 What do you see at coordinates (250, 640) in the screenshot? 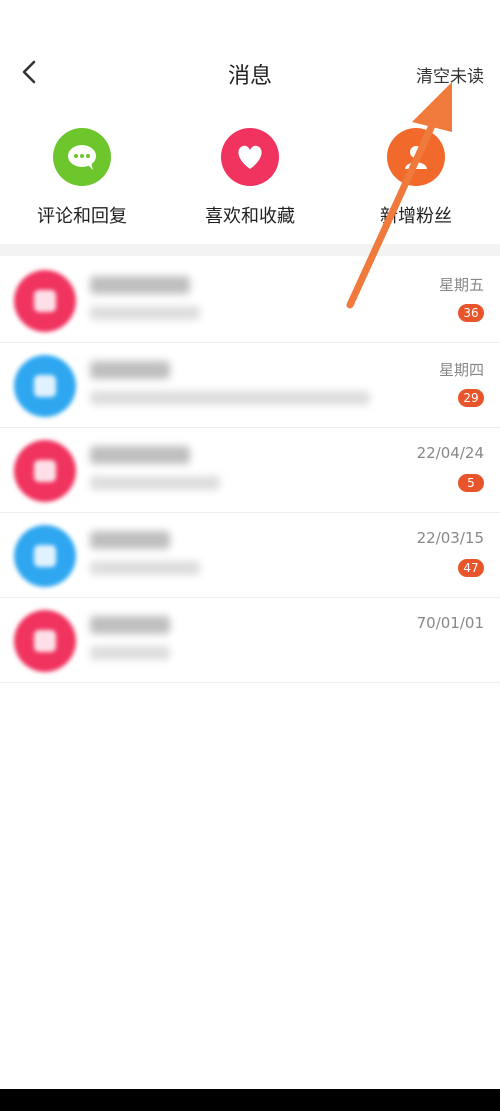
I see `message-row: 70/01/01` at bounding box center [250, 640].